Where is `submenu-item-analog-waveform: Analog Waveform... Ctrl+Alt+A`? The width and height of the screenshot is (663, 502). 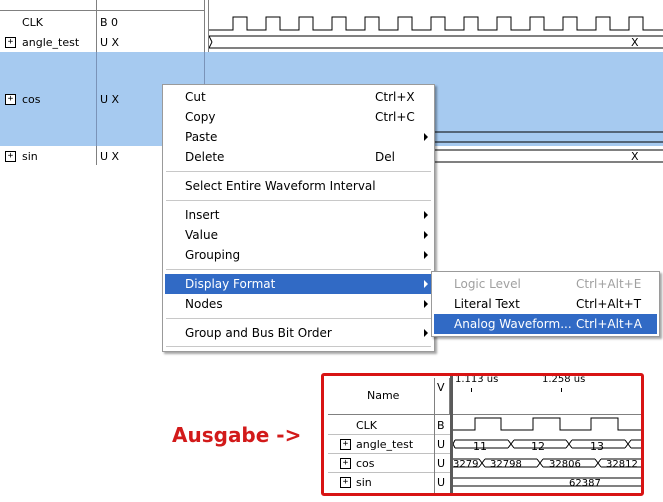
submenu-item-analog-waveform: Analog Waveform... Ctrl+Alt+A is located at coordinates (545, 324).